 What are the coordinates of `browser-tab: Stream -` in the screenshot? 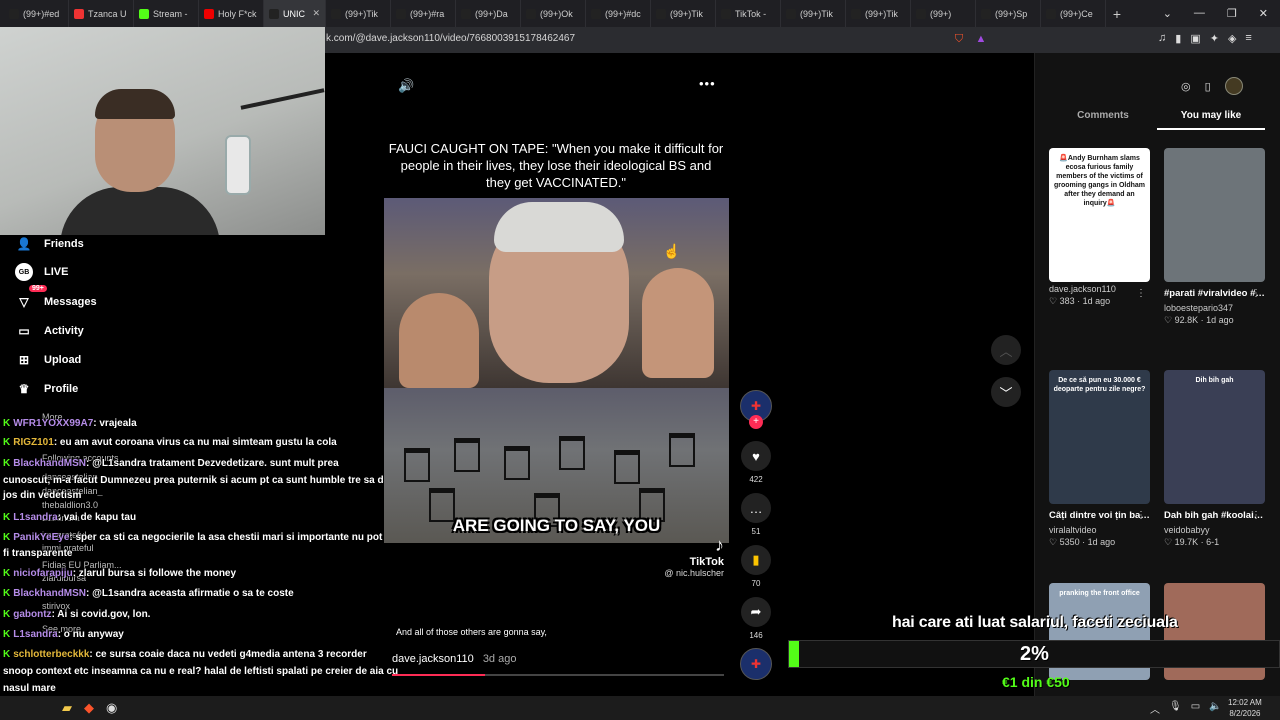 It's located at (166, 13).